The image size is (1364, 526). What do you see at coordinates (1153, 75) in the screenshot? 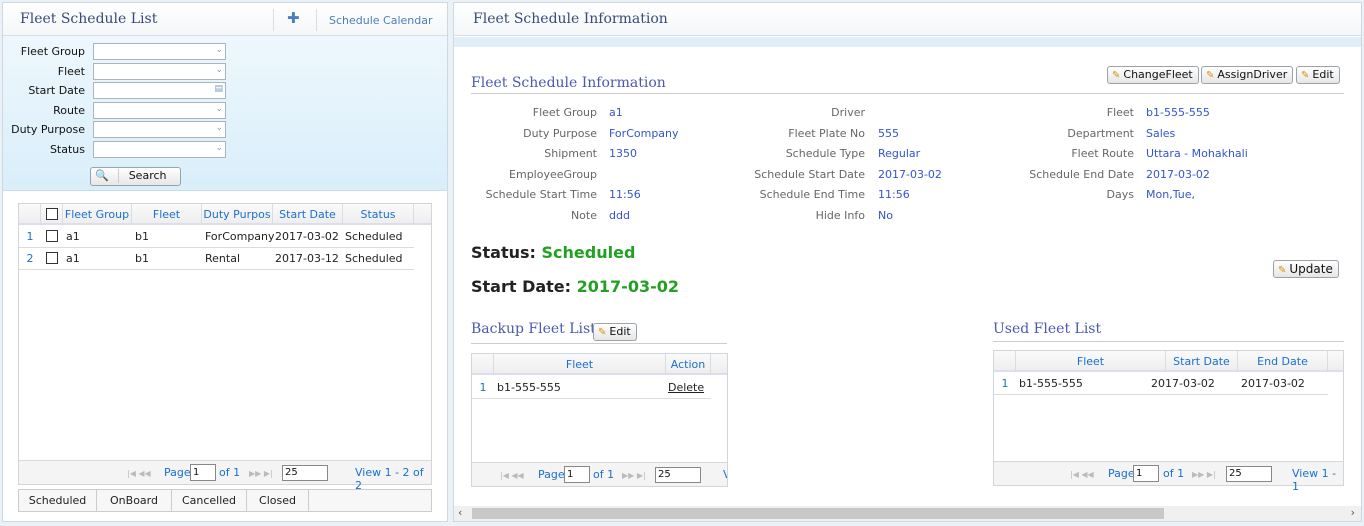
I see `change-fleet-button: ✎ ChangeFleet` at bounding box center [1153, 75].